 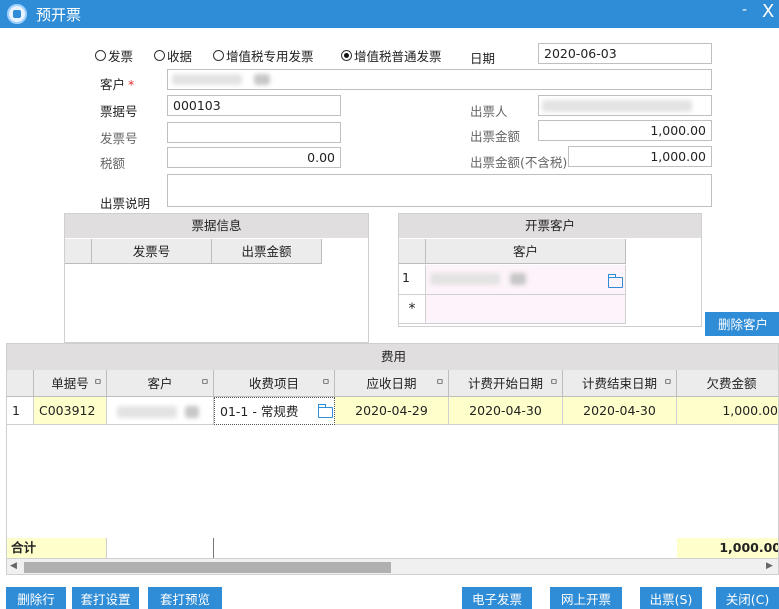 What do you see at coordinates (392, 411) in the screenshot?
I see `due-date-cell: 2020-04-29` at bounding box center [392, 411].